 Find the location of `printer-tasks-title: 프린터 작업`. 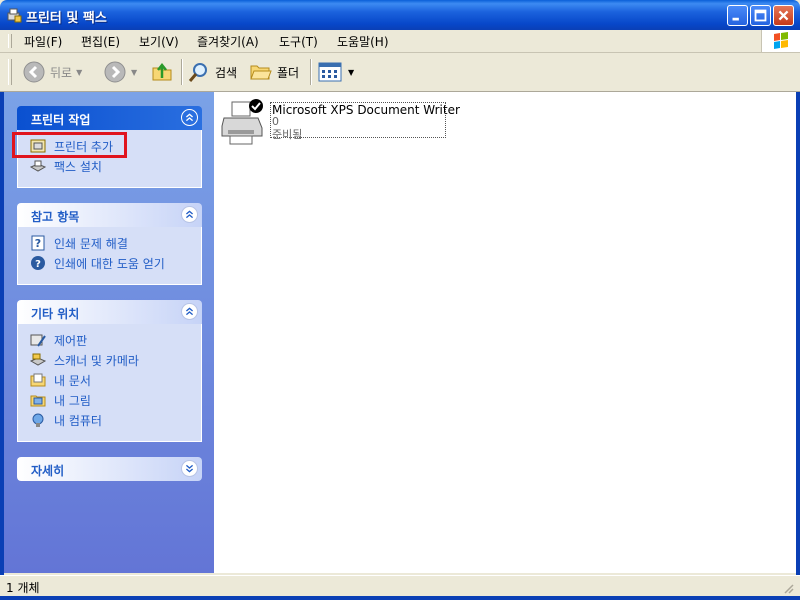

printer-tasks-title: 프린터 작업 is located at coordinates (61, 120).